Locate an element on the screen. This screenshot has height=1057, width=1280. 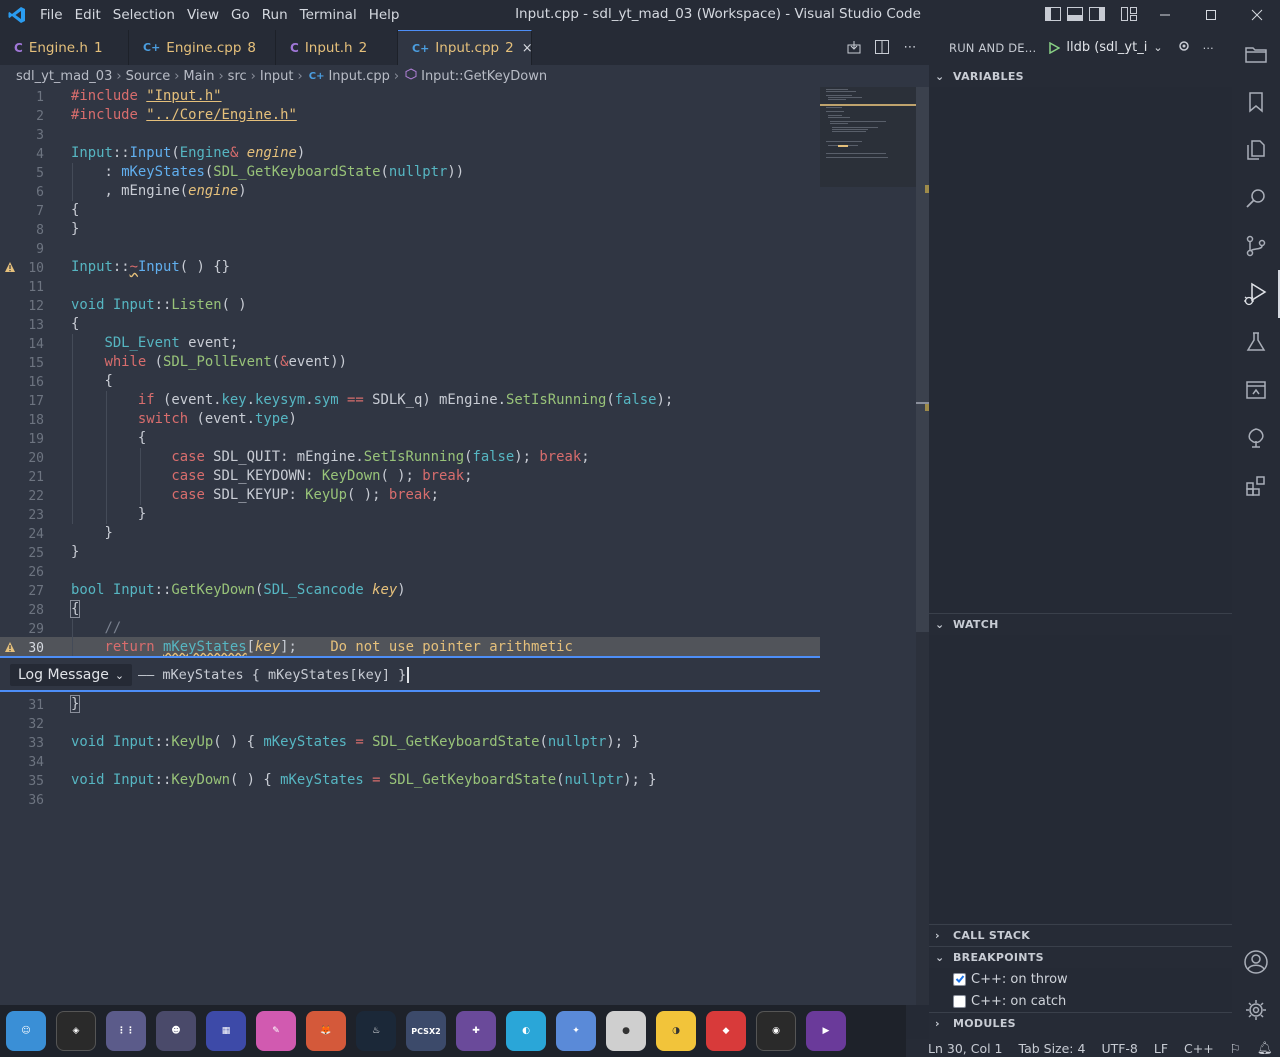
menu-file: File is located at coordinates (51, 15).